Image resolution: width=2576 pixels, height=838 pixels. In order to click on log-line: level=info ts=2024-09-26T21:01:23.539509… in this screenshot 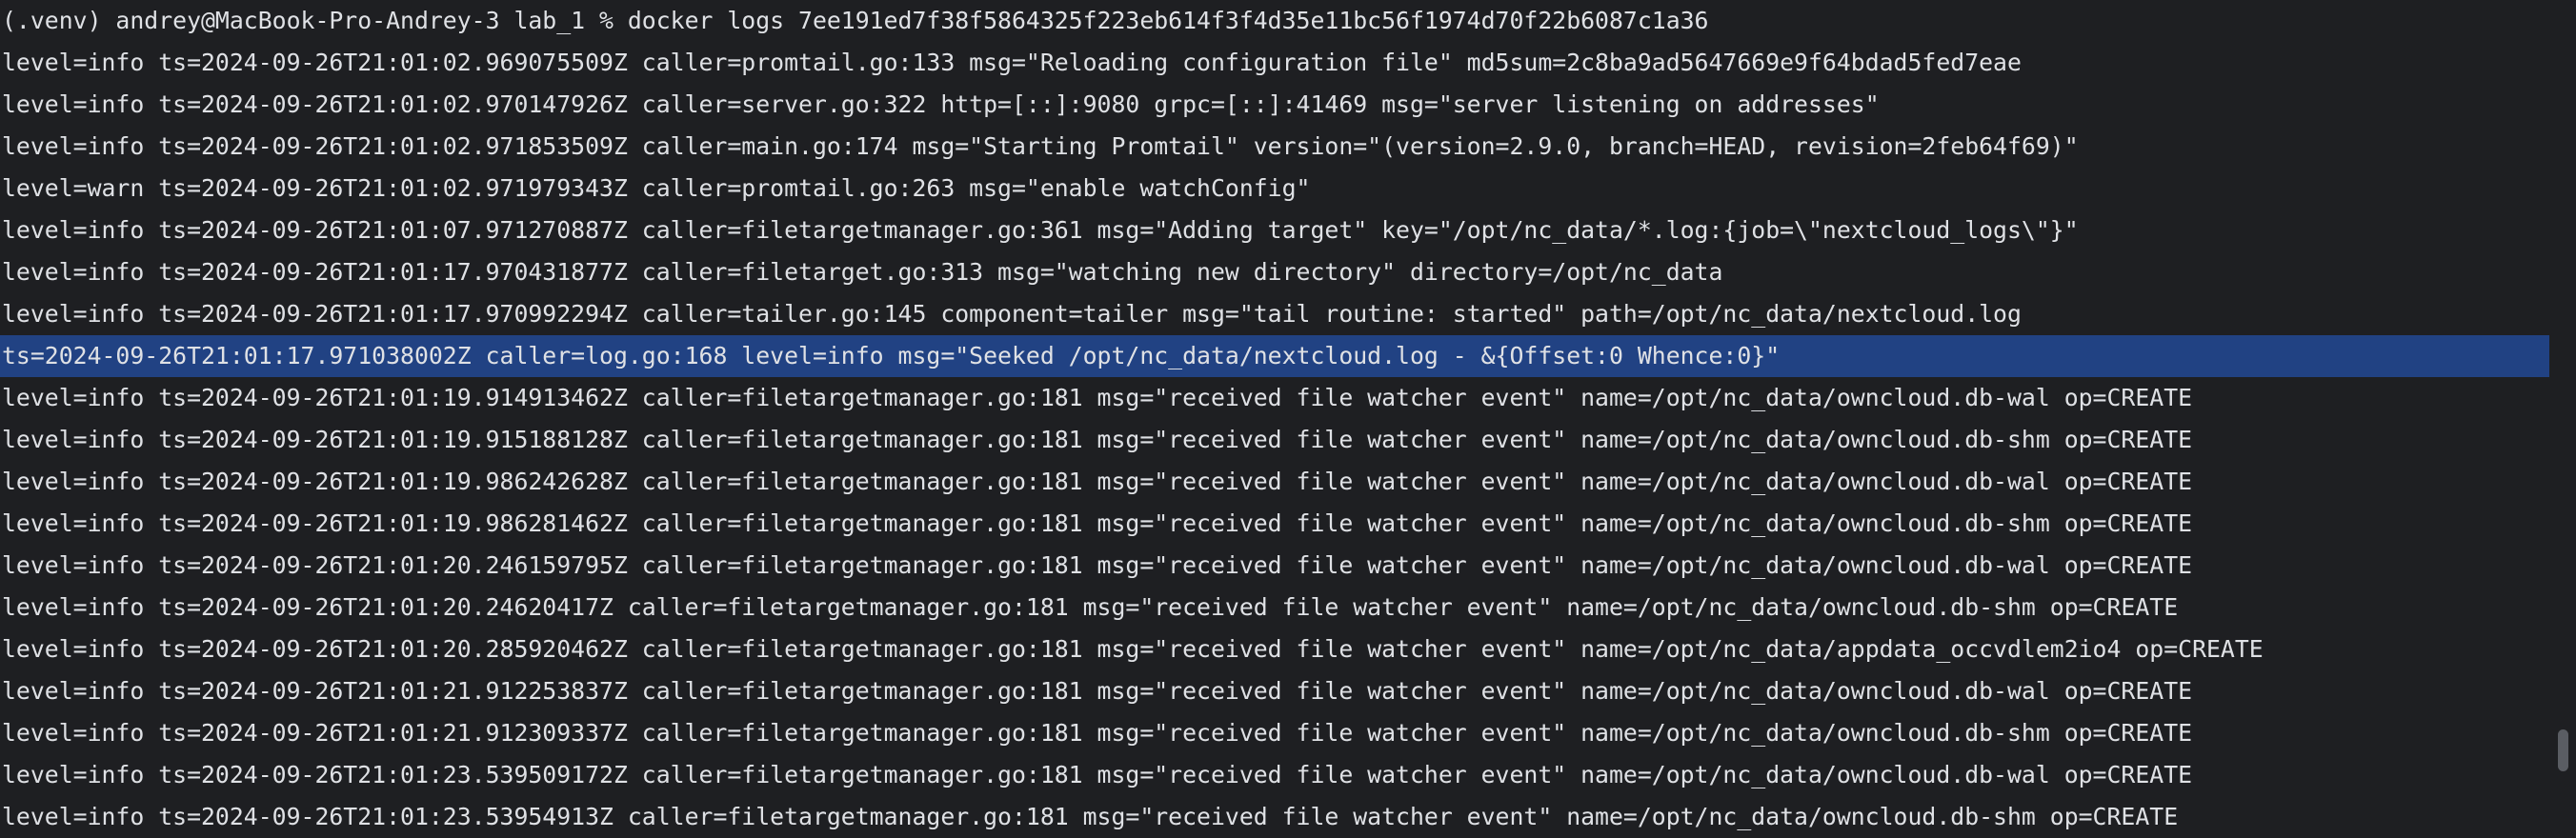, I will do `click(1274, 775)`.